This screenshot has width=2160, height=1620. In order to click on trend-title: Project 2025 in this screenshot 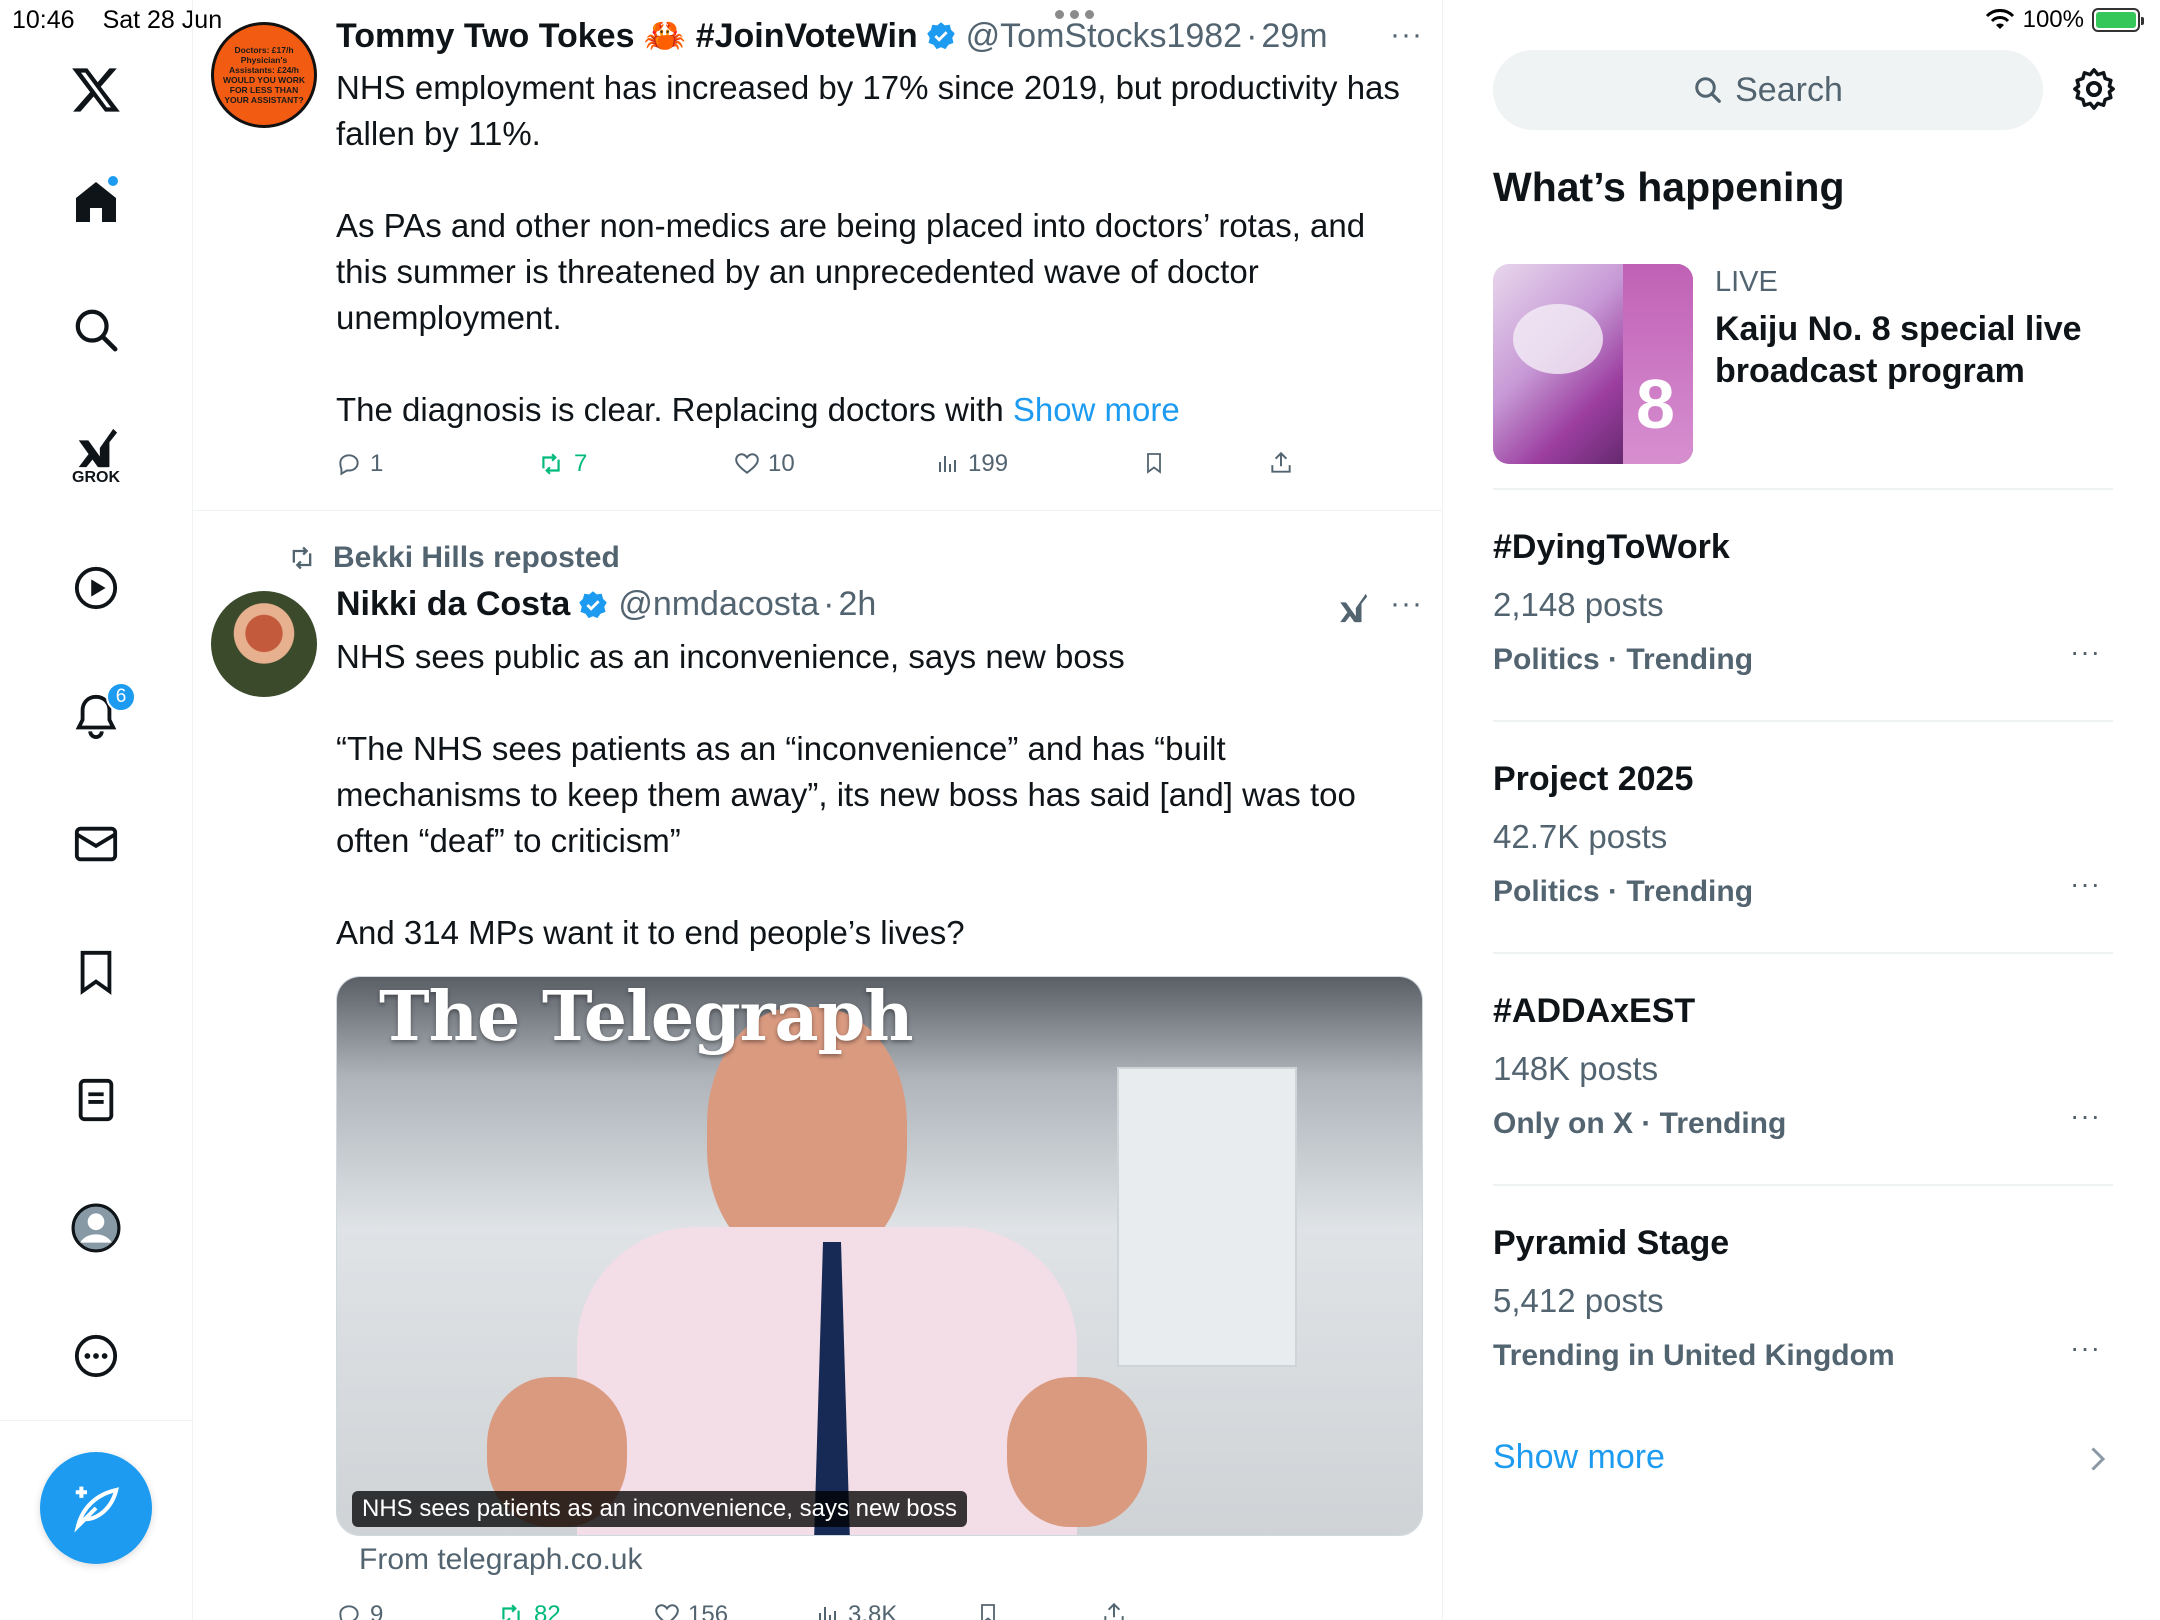, I will do `click(1593, 779)`.